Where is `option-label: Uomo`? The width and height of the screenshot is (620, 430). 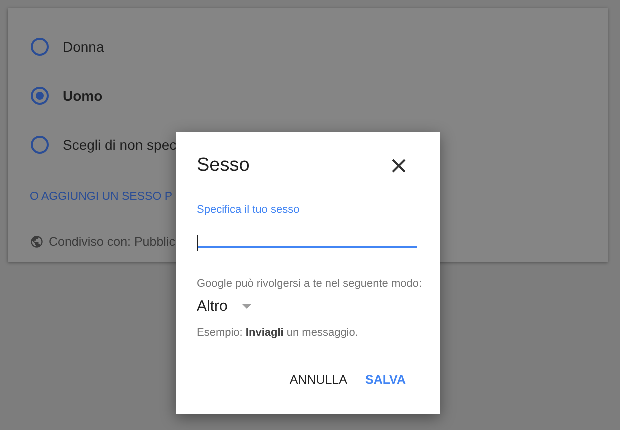 option-label: Uomo is located at coordinates (83, 96).